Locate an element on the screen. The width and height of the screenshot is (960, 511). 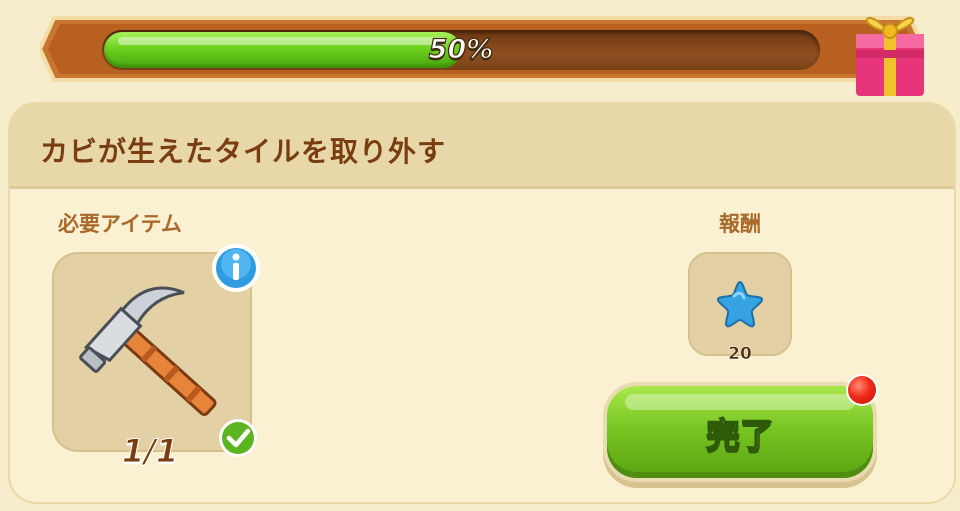
blue-star-icon is located at coordinates (740, 304).